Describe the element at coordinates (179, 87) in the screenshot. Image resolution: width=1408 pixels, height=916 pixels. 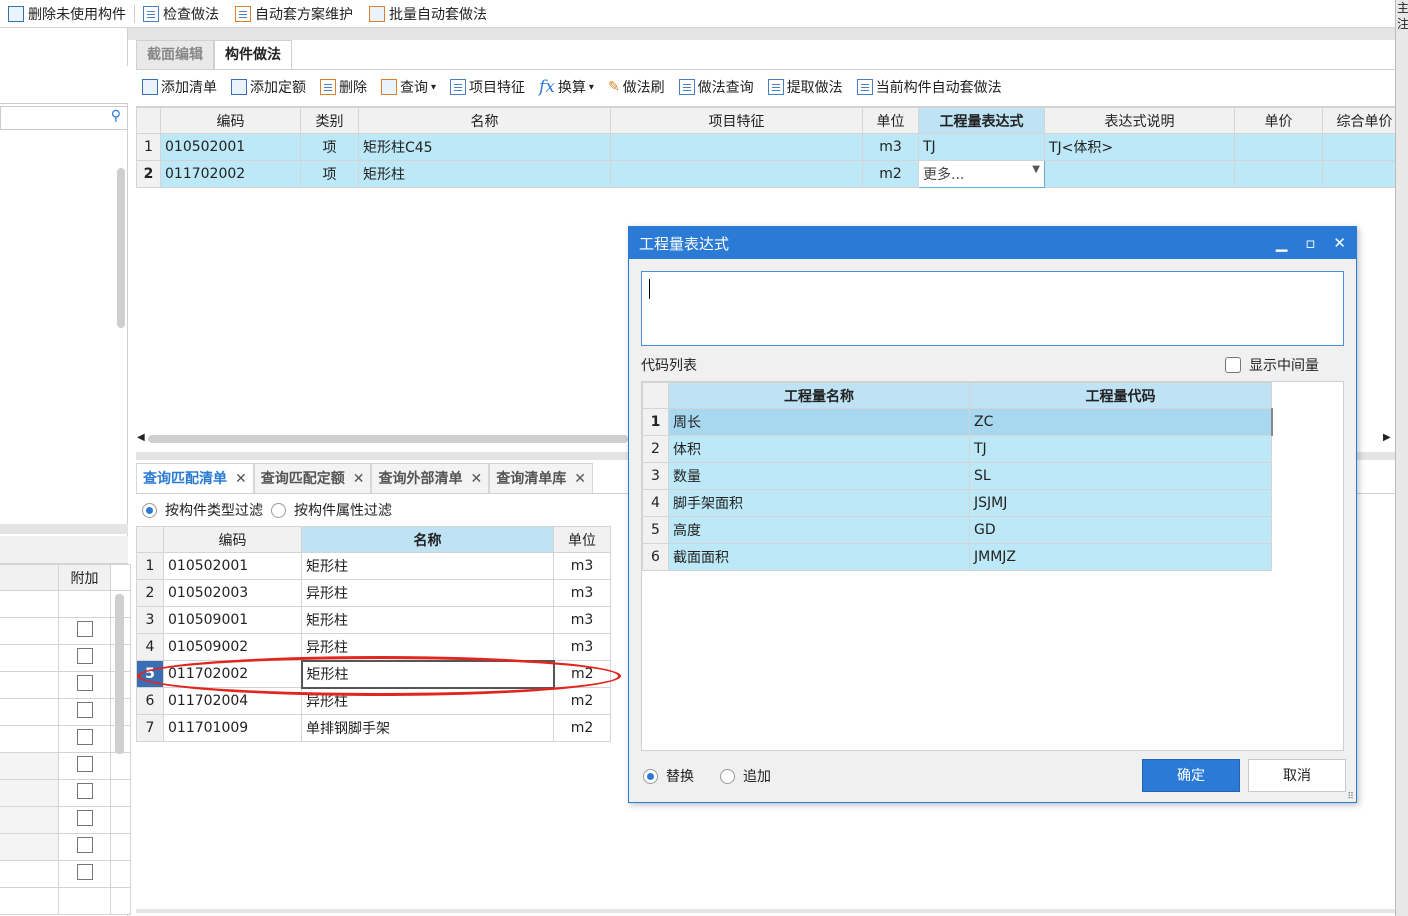
I see `add-list-button: 添加清单` at that location.